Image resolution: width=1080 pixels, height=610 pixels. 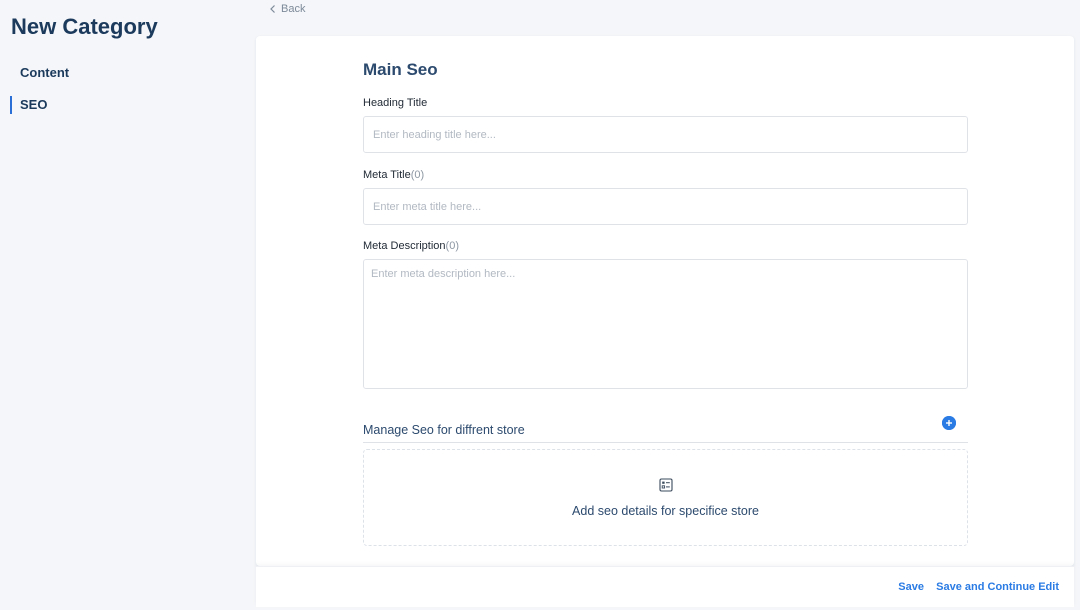 What do you see at coordinates (400, 69) in the screenshot?
I see `section-title: Main Seo` at bounding box center [400, 69].